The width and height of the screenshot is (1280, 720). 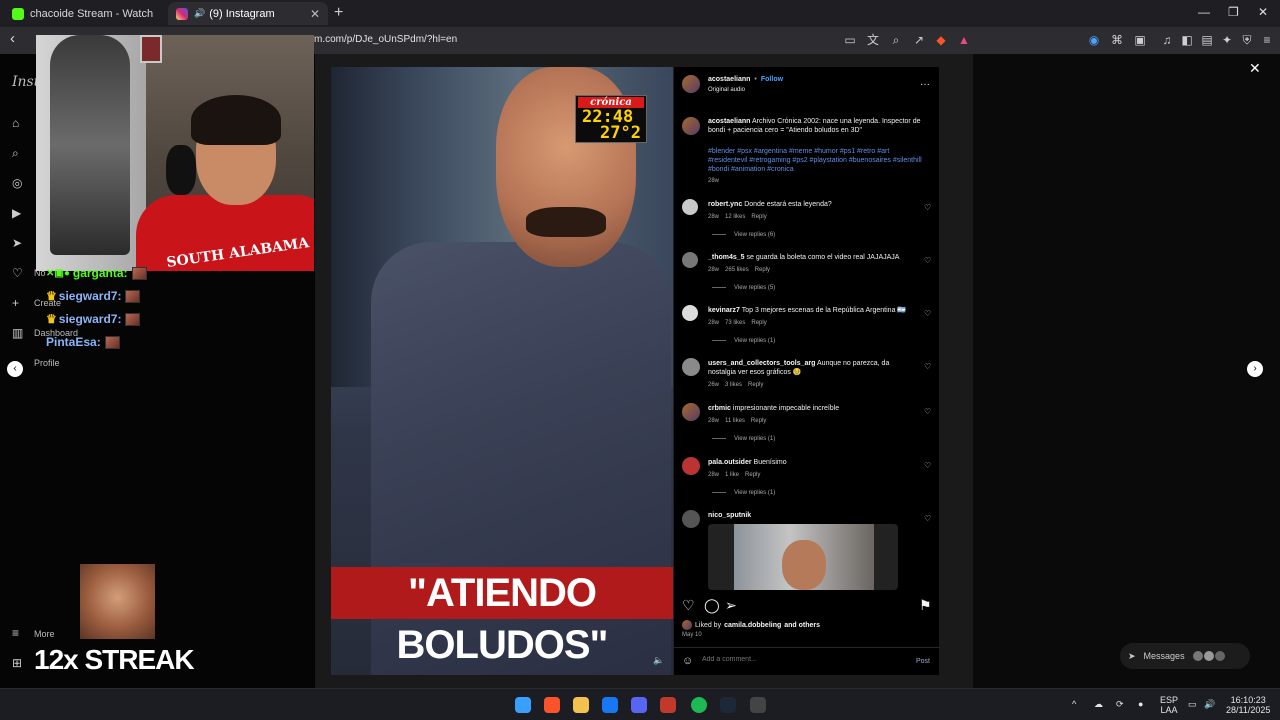 What do you see at coordinates (719, 408) in the screenshot?
I see `comment-username: crbmic` at bounding box center [719, 408].